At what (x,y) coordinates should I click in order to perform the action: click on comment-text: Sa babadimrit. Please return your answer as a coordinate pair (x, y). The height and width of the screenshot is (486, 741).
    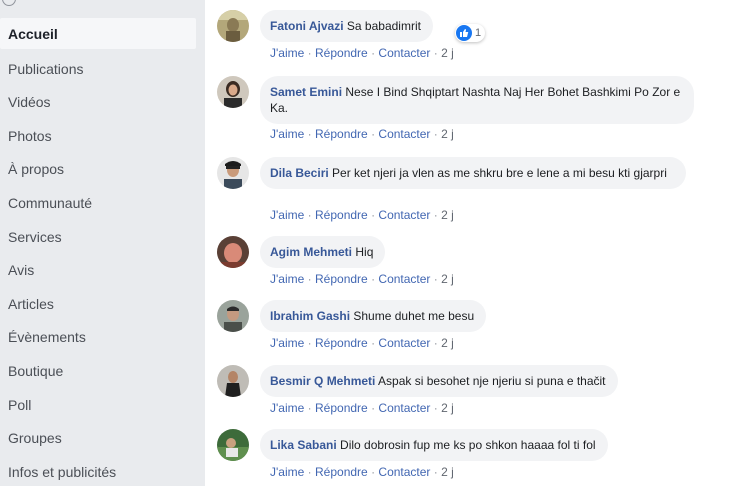
    Looking at the image, I should click on (383, 26).